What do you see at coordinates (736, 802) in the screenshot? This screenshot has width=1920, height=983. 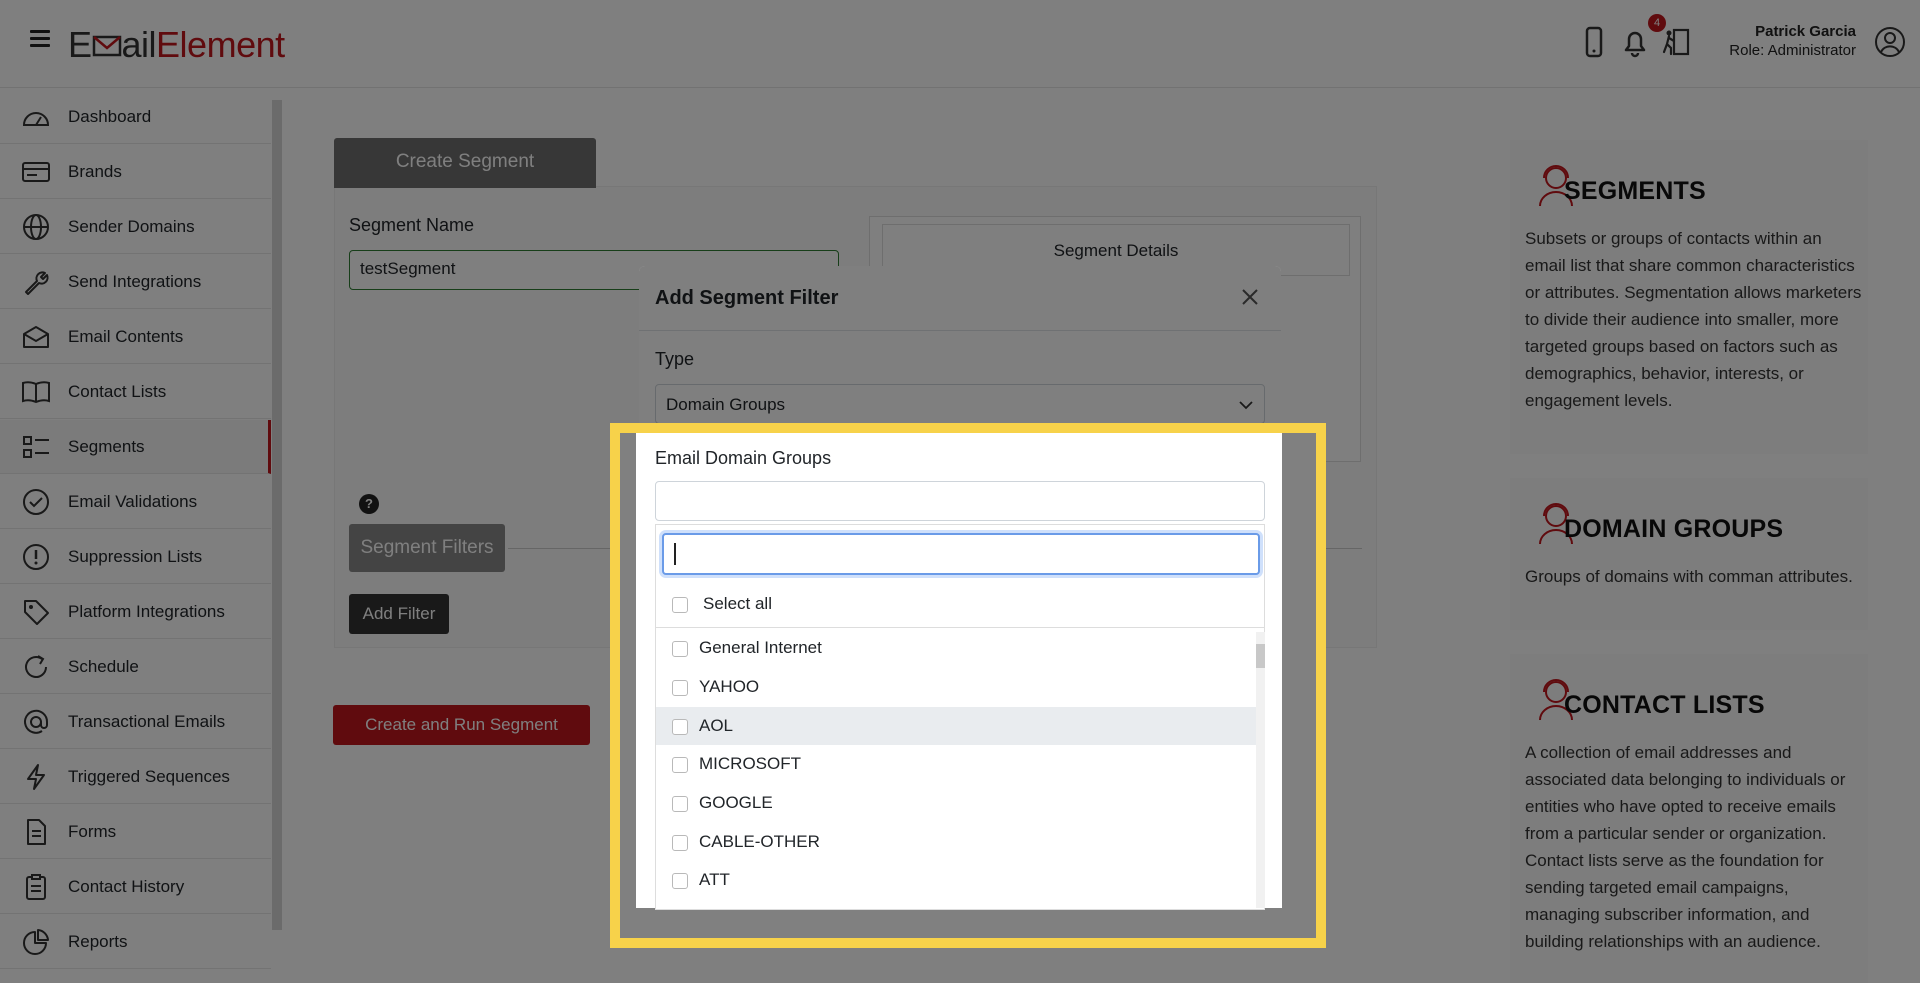 I see `option-label: GOOGLE` at bounding box center [736, 802].